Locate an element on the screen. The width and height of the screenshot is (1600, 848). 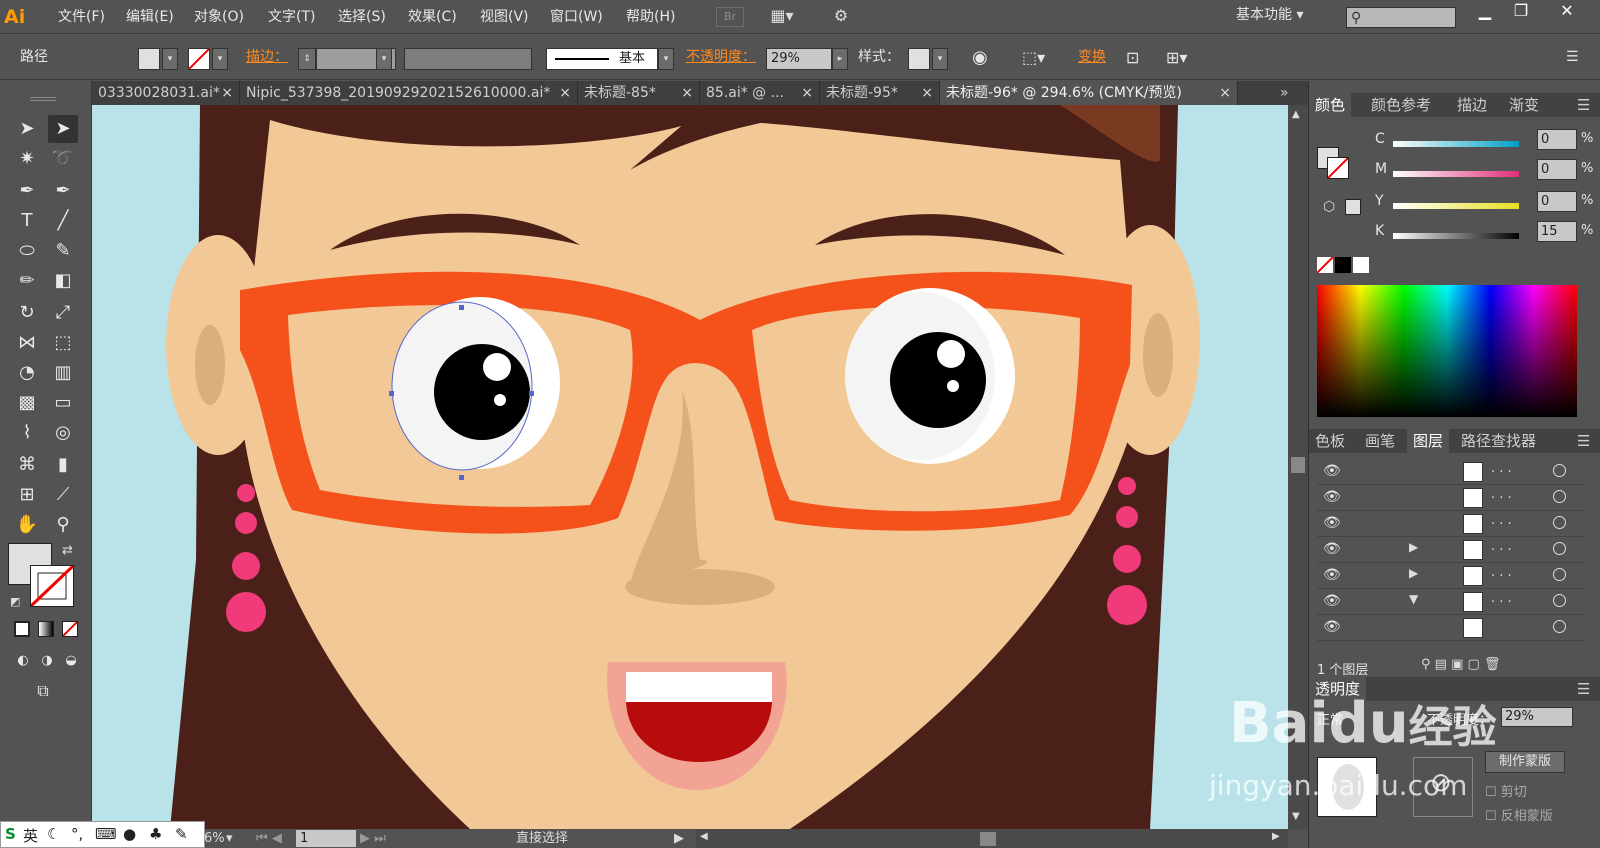
stroke-weight-dropdown: ▾ is located at coordinates (384, 59).